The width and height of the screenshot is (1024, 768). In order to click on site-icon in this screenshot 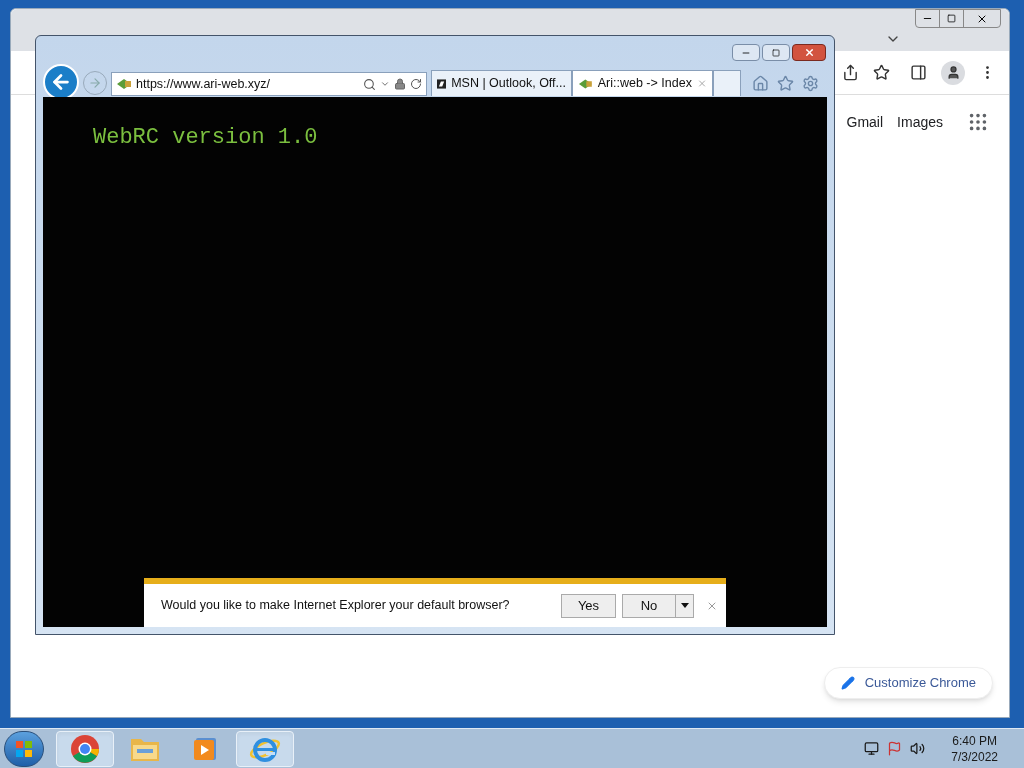, I will do `click(124, 84)`.